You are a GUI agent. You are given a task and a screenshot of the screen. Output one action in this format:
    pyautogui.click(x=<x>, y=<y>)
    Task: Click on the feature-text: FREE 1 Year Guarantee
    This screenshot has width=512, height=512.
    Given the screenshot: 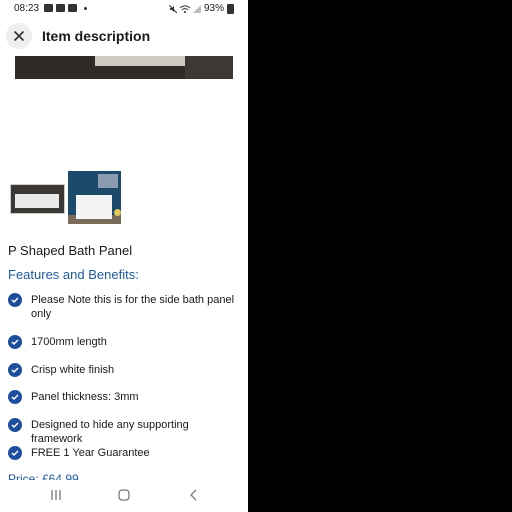 What is the action you would take?
    pyautogui.click(x=90, y=453)
    